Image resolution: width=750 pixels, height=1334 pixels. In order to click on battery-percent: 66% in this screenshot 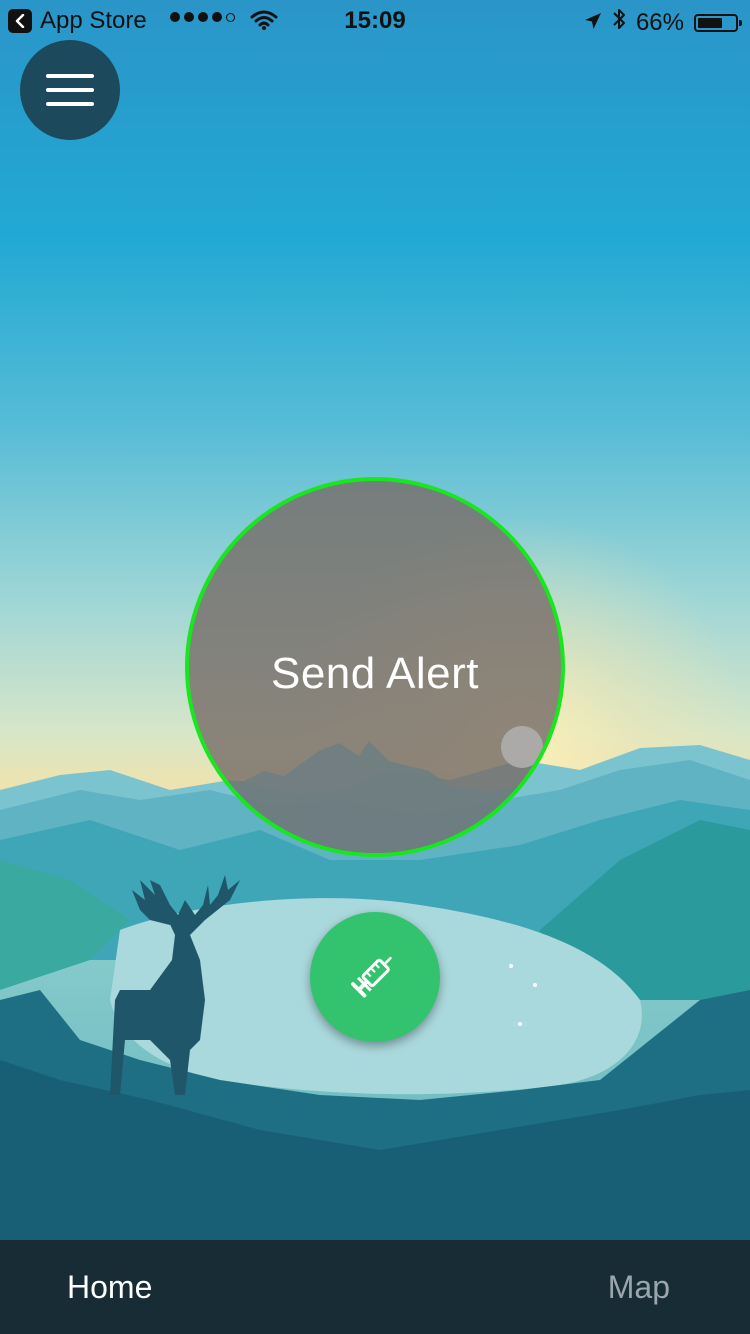, I will do `click(659, 22)`.